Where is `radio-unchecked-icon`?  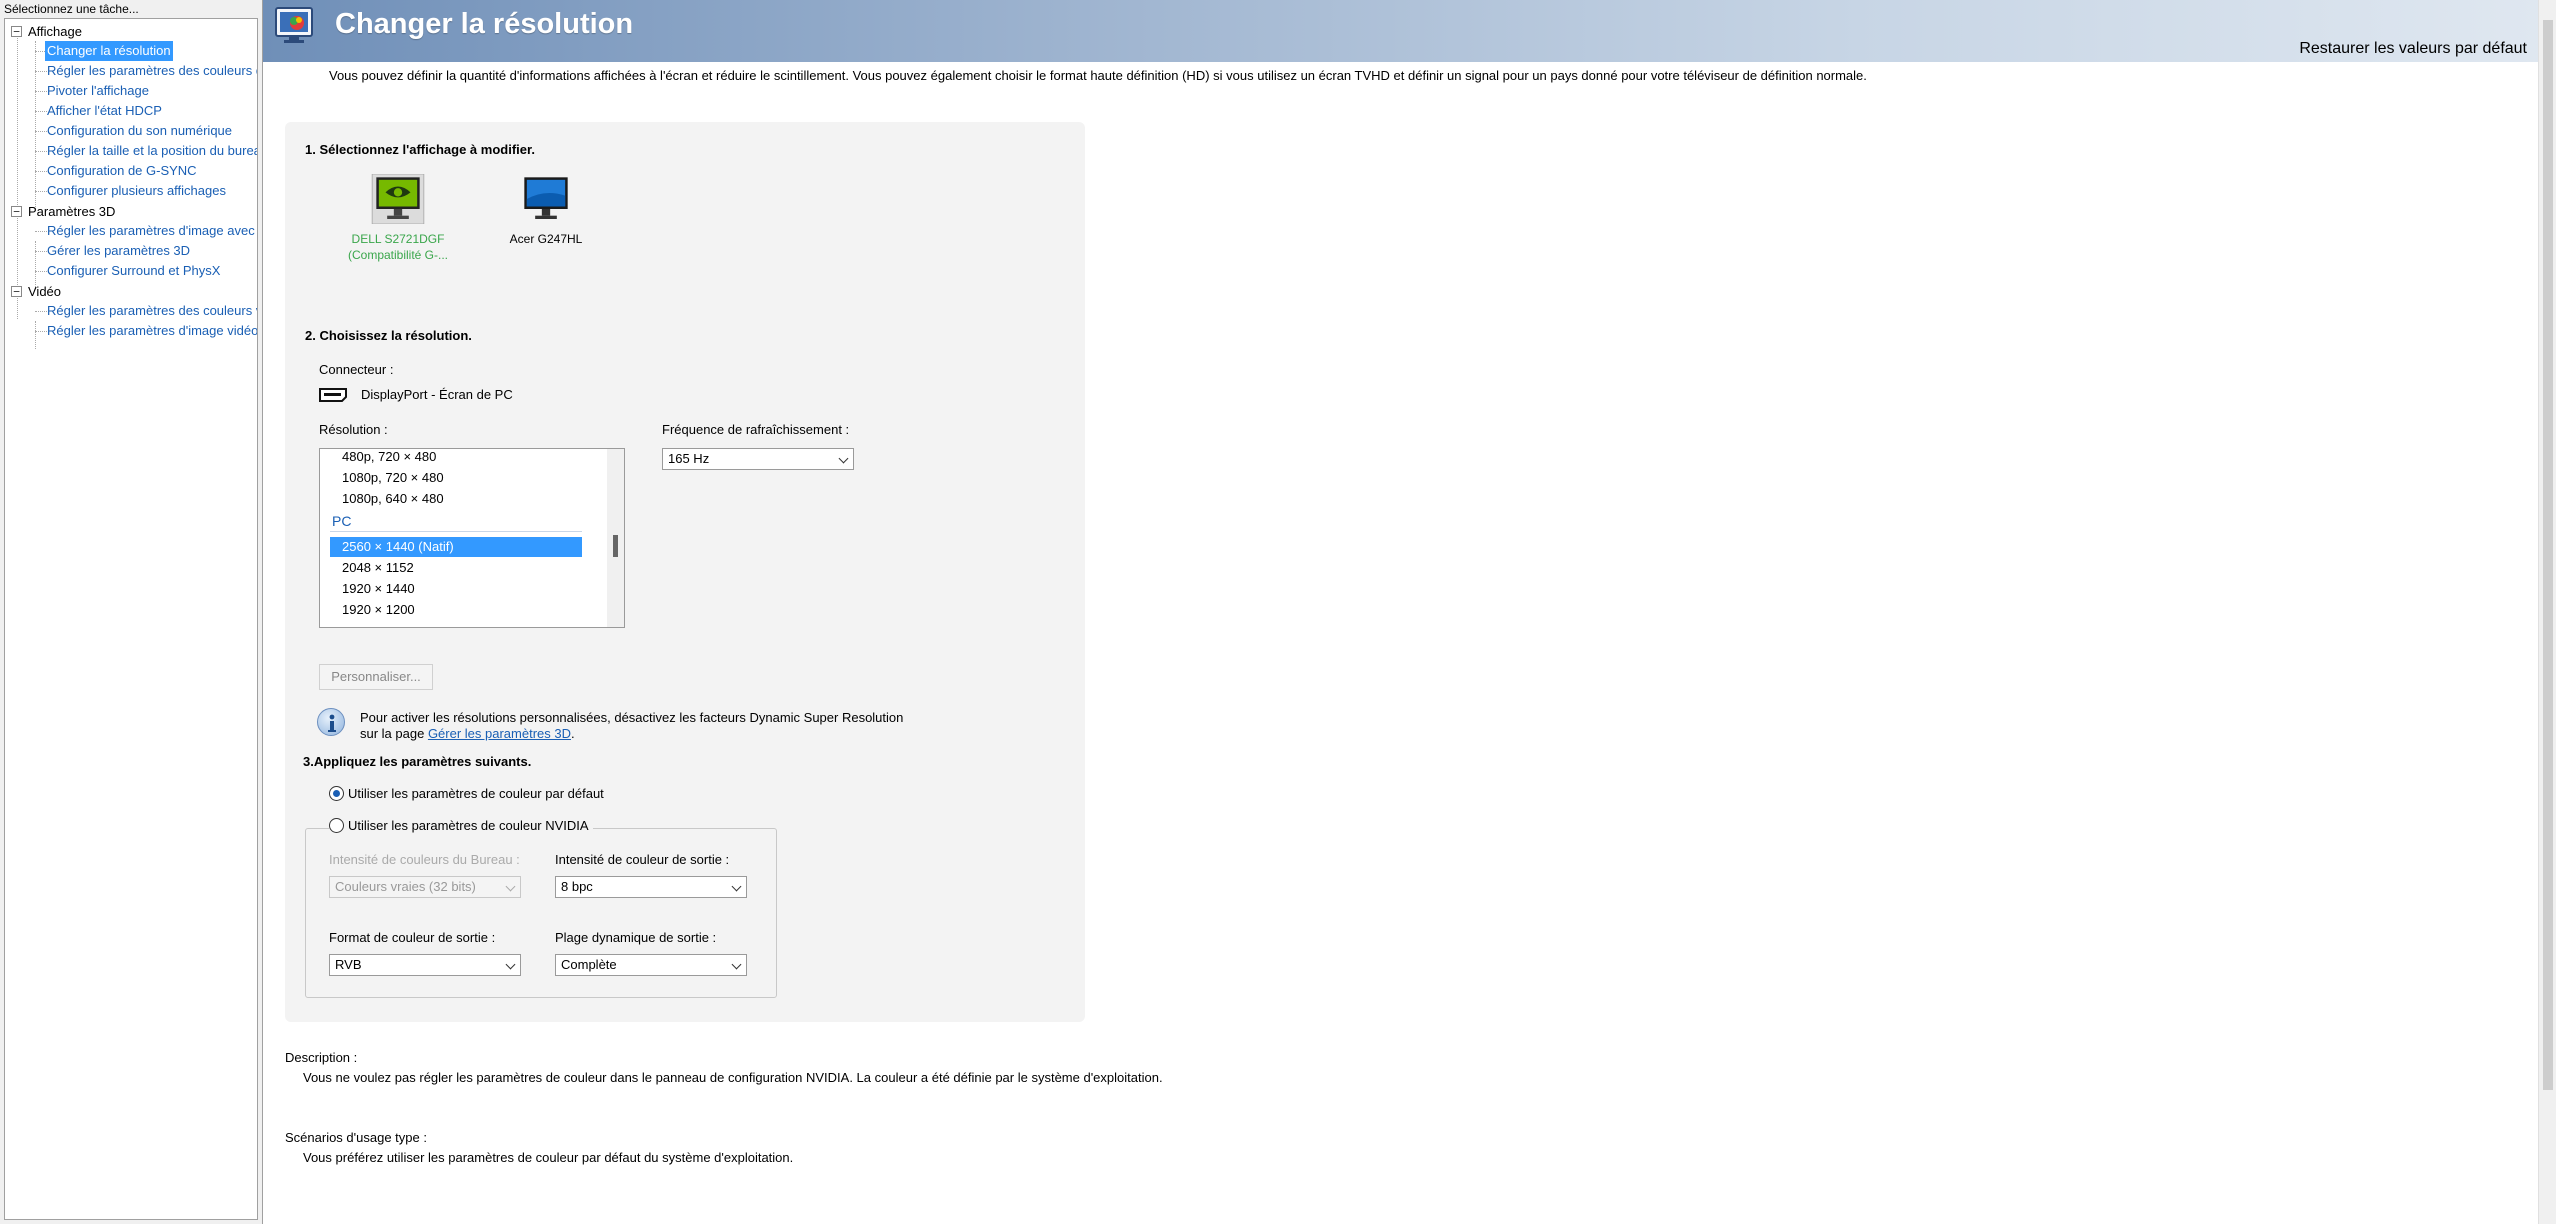
radio-unchecked-icon is located at coordinates (336, 825).